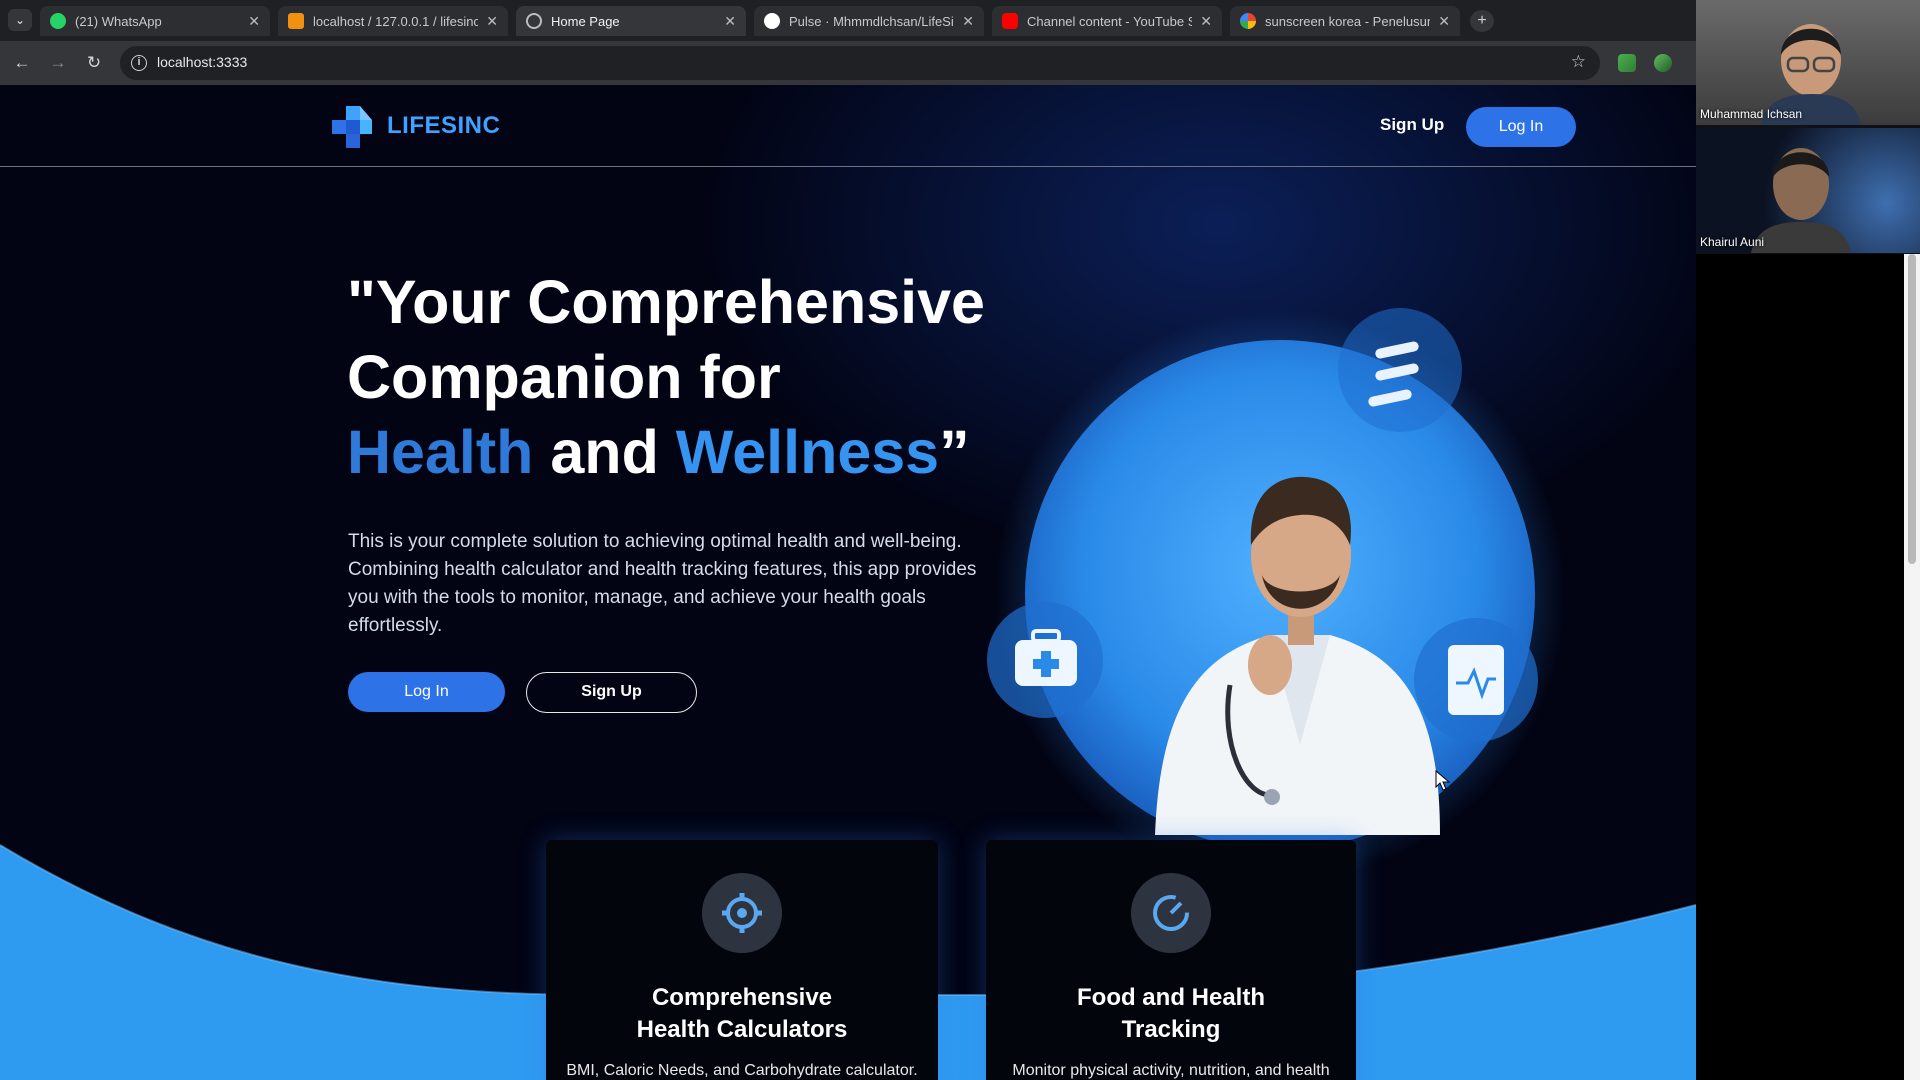 The image size is (1920, 1080). What do you see at coordinates (742, 913) in the screenshot?
I see `gear-icon` at bounding box center [742, 913].